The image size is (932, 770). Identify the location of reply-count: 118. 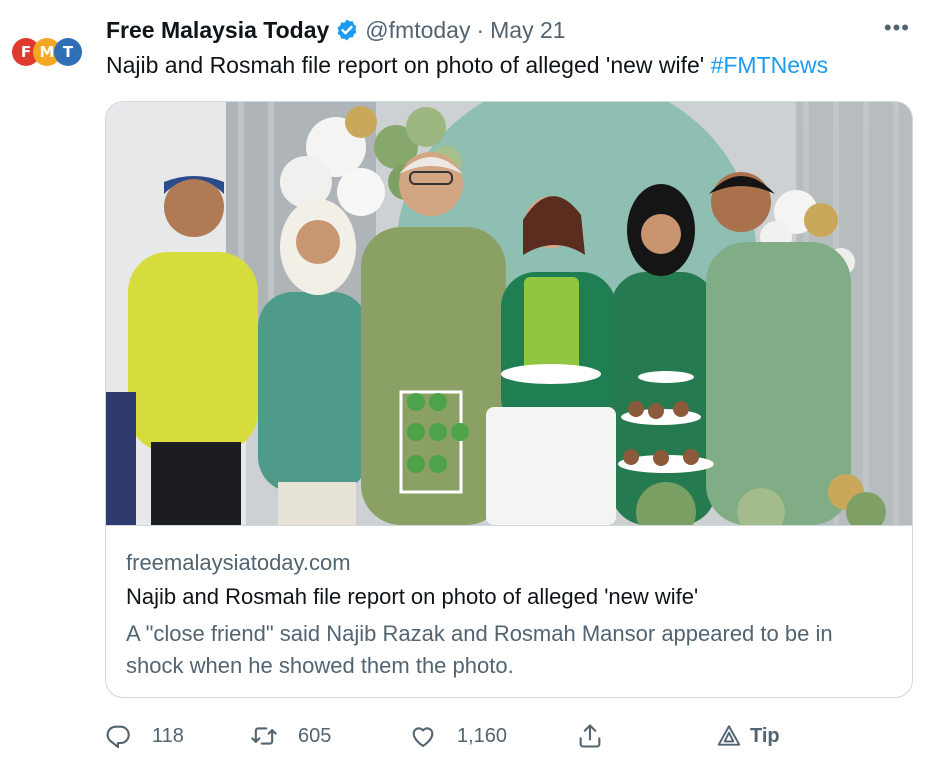
(168, 735).